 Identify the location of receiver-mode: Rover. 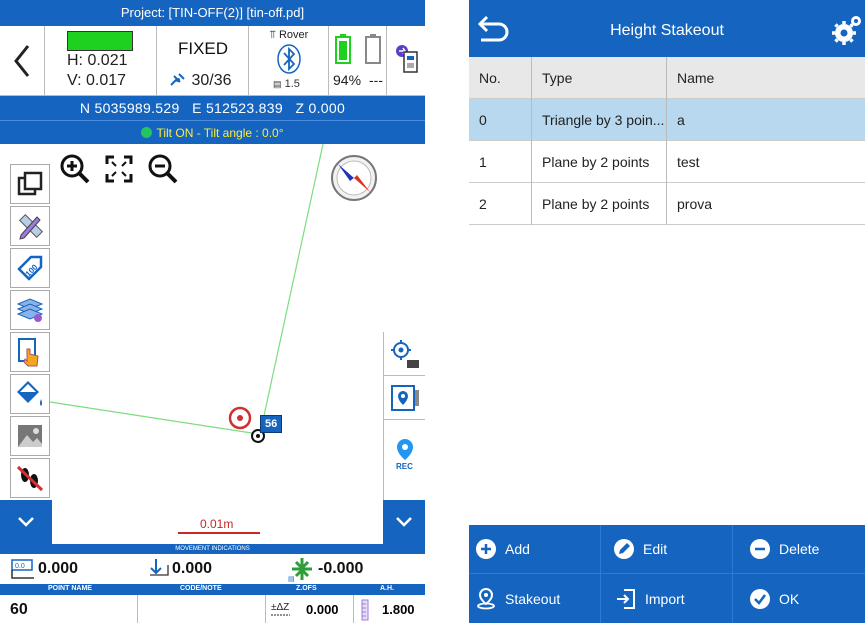
(293, 35).